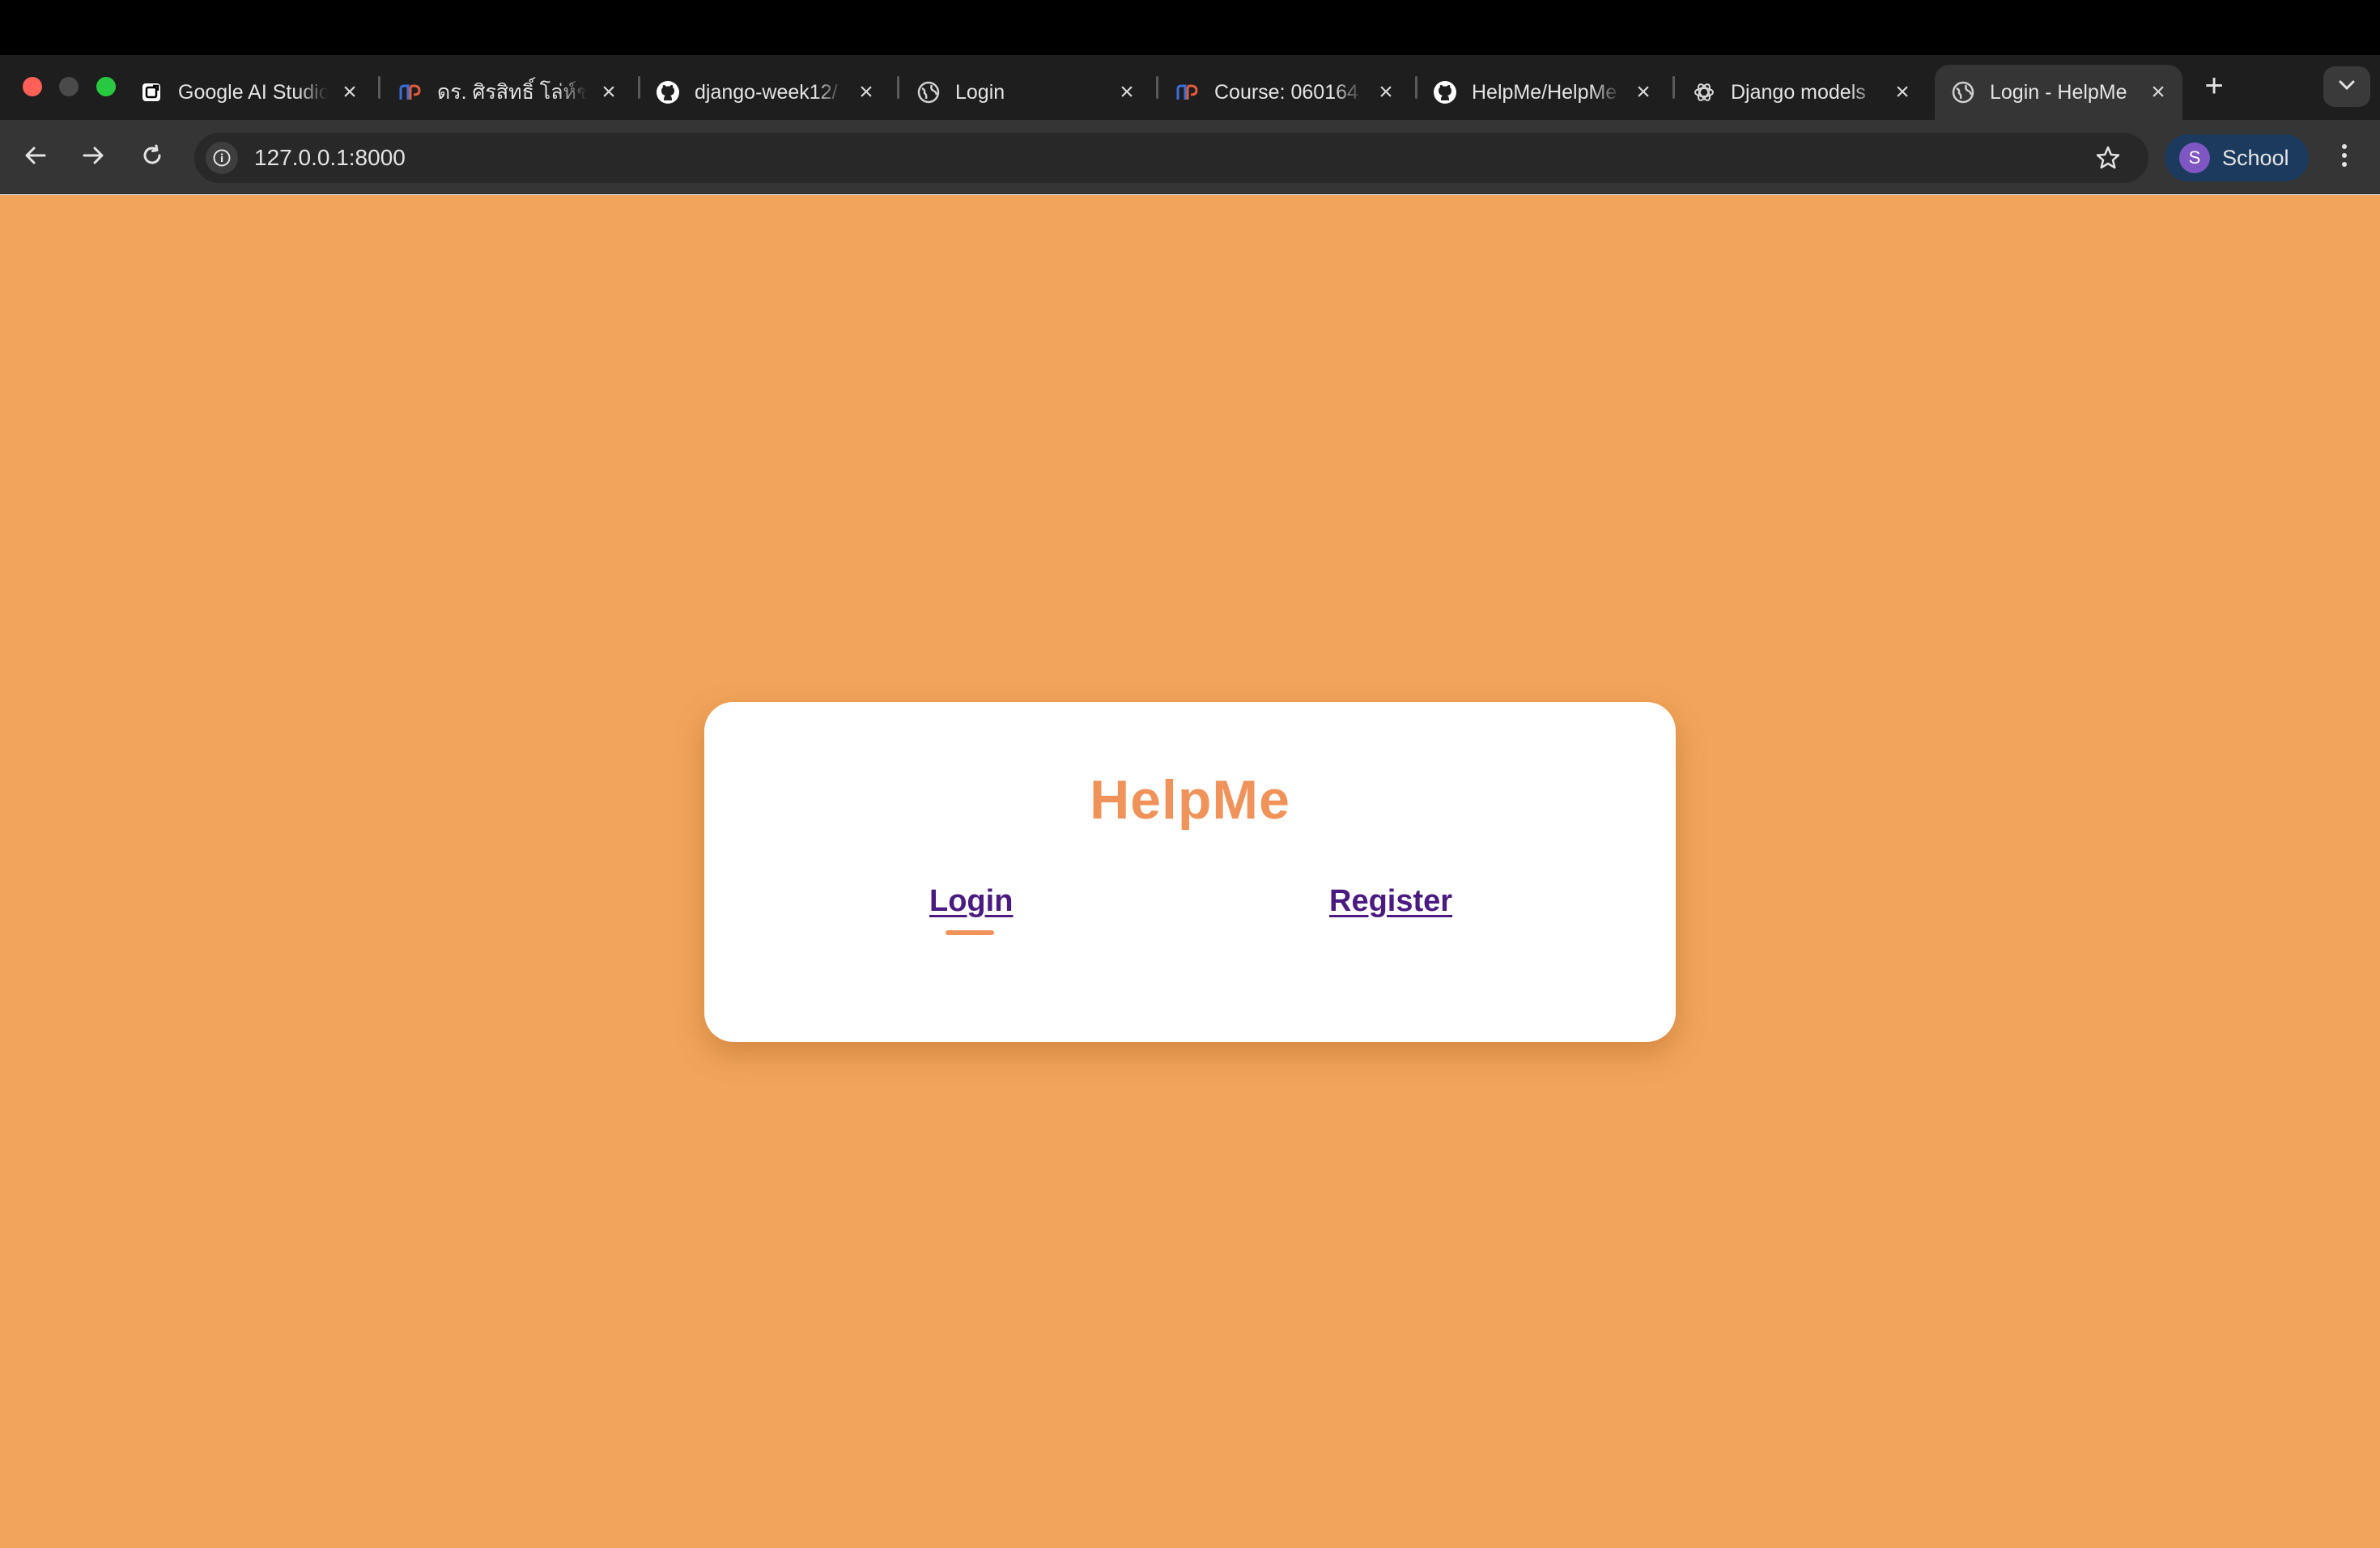 The image size is (2380, 1548). What do you see at coordinates (2256, 158) in the screenshot?
I see `profile-name: School` at bounding box center [2256, 158].